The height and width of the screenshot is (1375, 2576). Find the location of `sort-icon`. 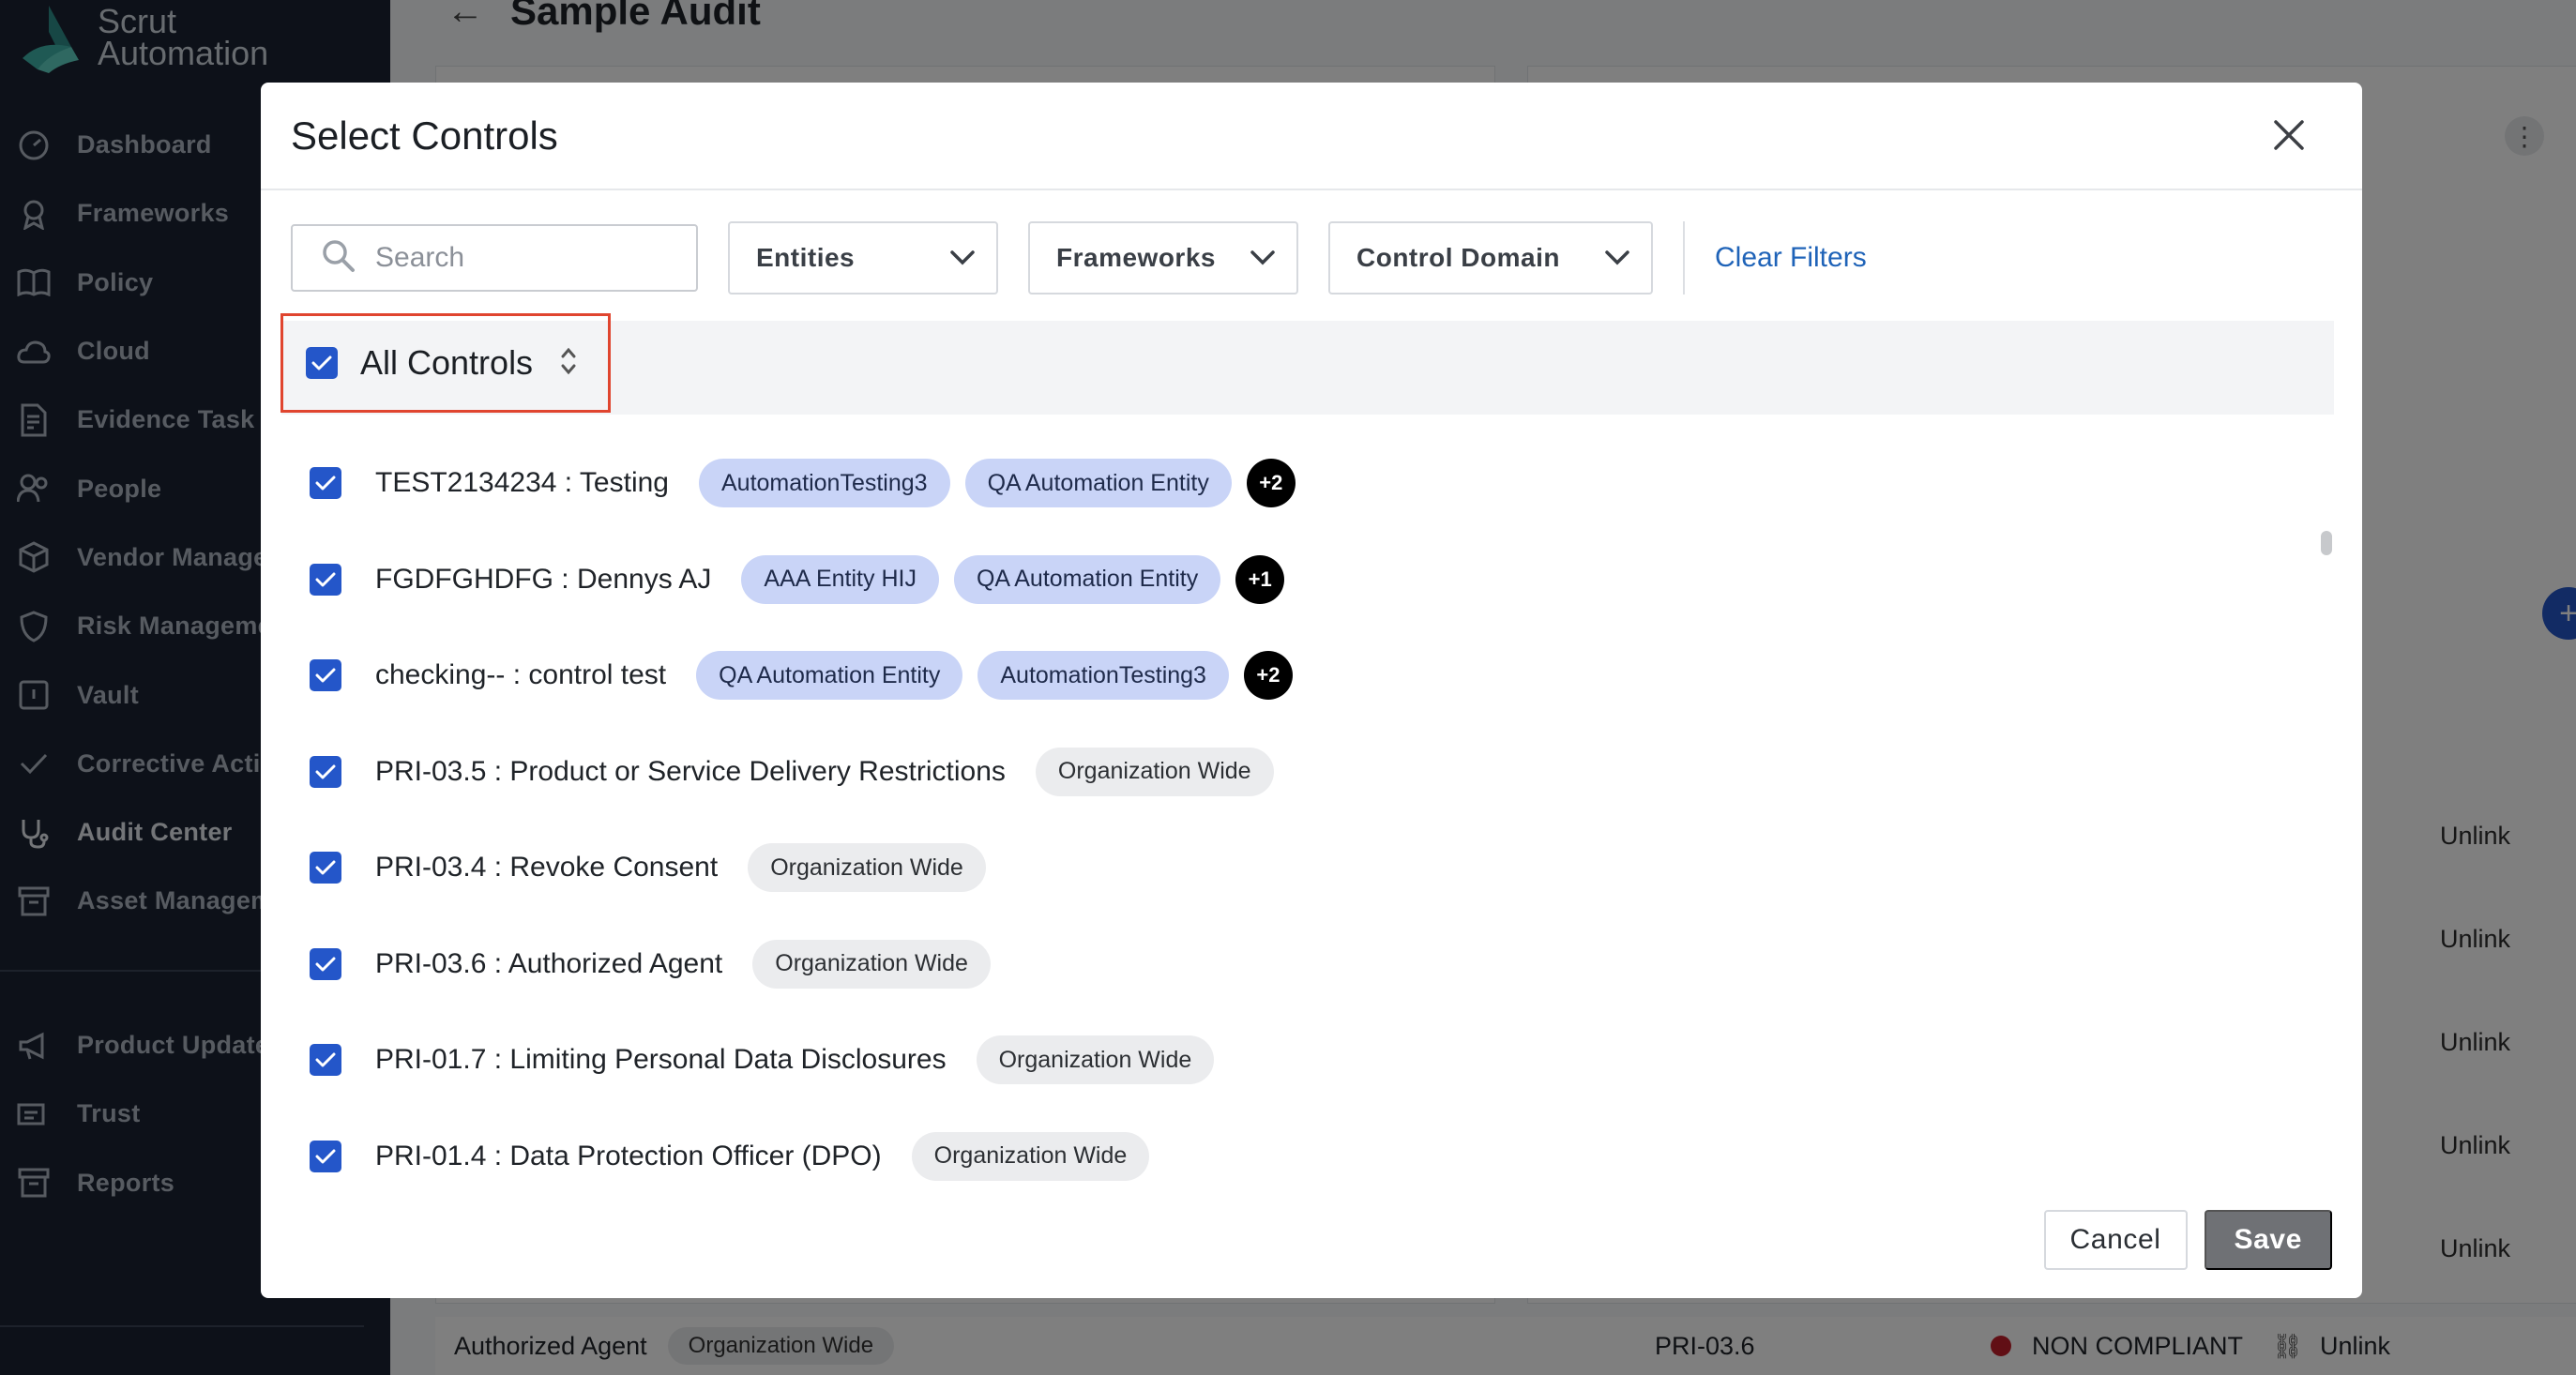

sort-icon is located at coordinates (568, 363).